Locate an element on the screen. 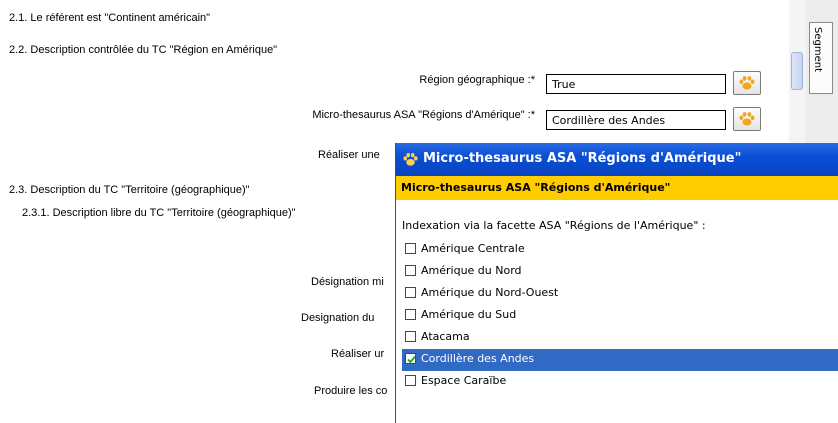 This screenshot has height=423, width=838. list-item: Espace Caraïbe is located at coordinates (620, 382).